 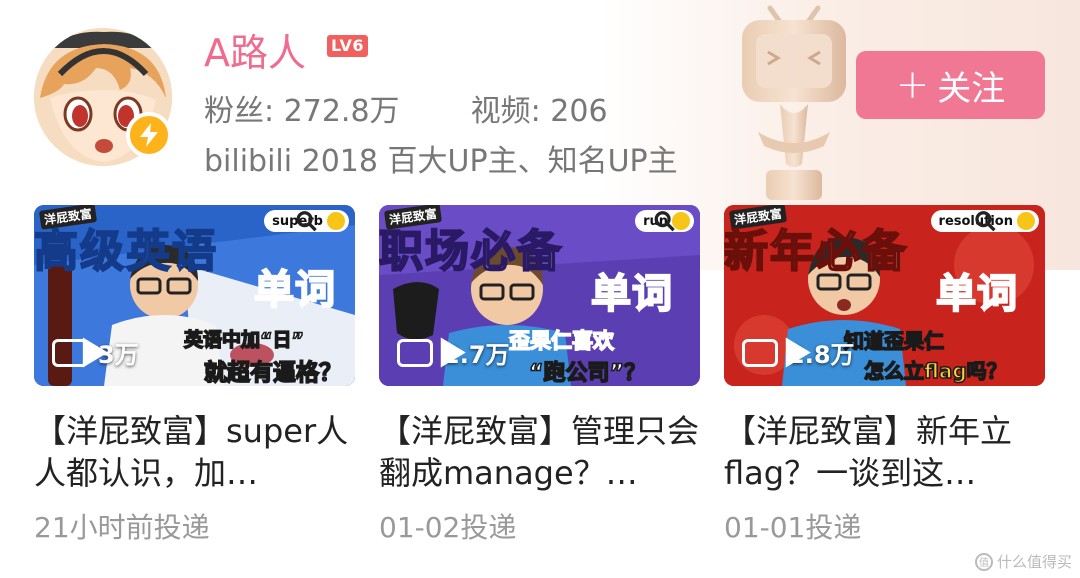 I want to click on stats-row: 粉丝: 272.8万 视频: 206, so click(x=406, y=108).